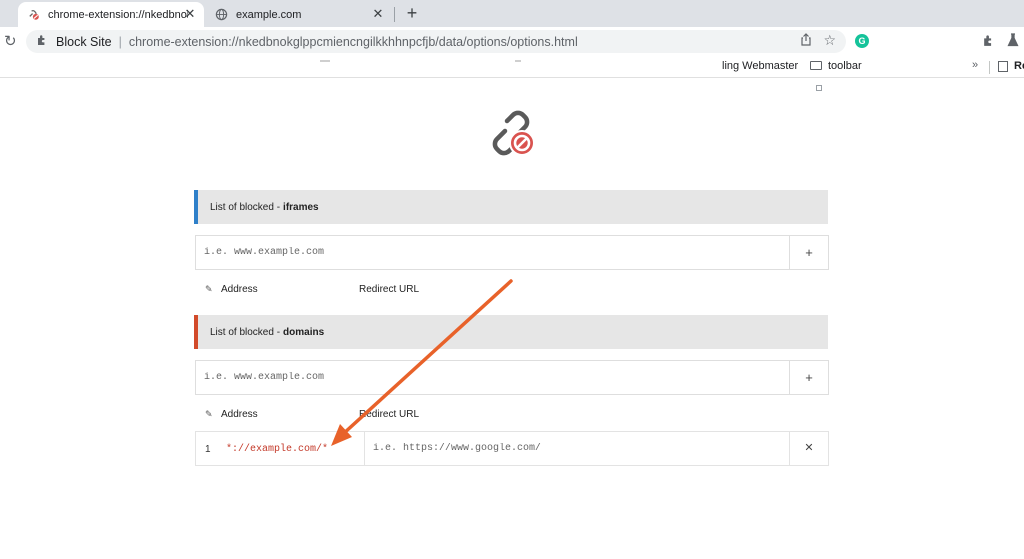 Image resolution: width=1024 pixels, height=559 pixels. Describe the element at coordinates (511, 207) in the screenshot. I see `iframes-section-header: List of blocked - iframes` at that location.